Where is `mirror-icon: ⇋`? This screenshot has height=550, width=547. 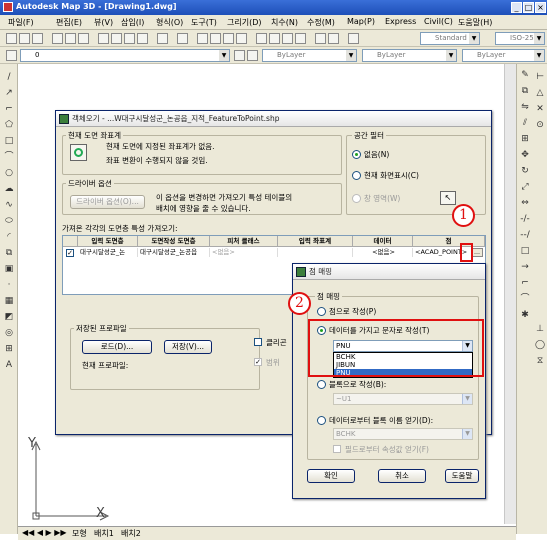
mirror-icon: ⇋ is located at coordinates (525, 107).